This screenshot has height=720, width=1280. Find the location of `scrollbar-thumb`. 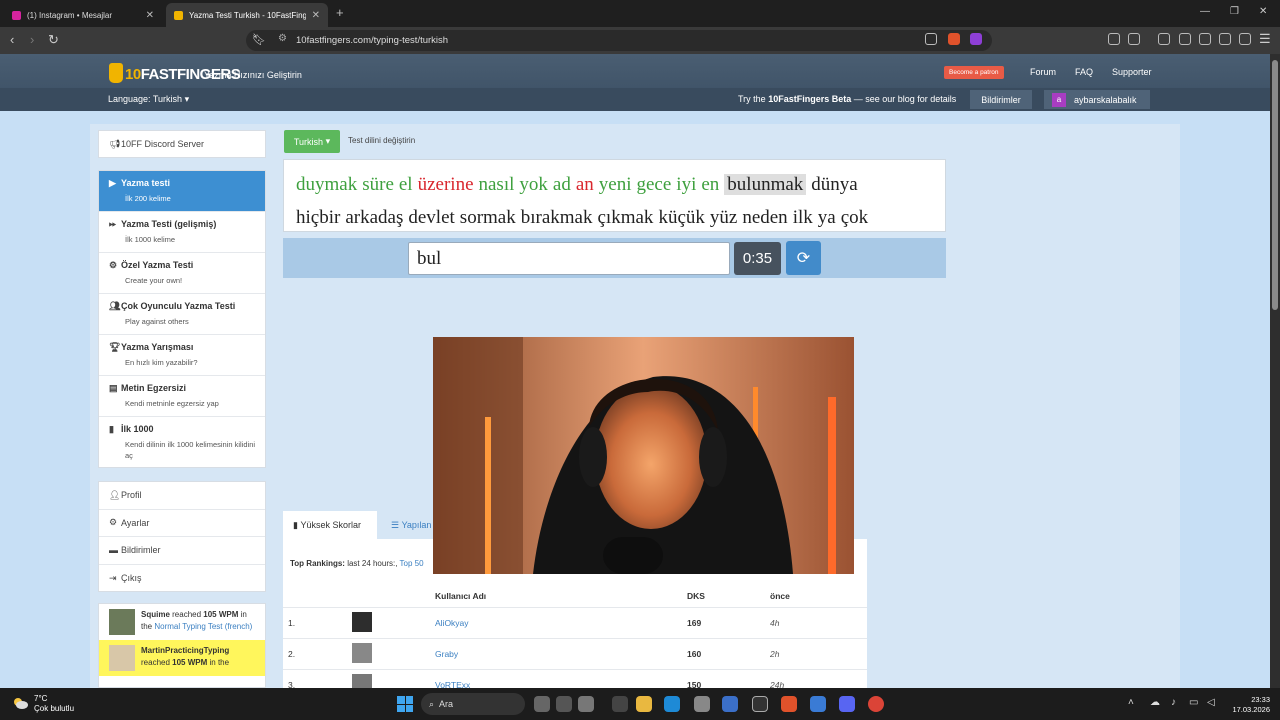

scrollbar-thumb is located at coordinates (1275, 185).